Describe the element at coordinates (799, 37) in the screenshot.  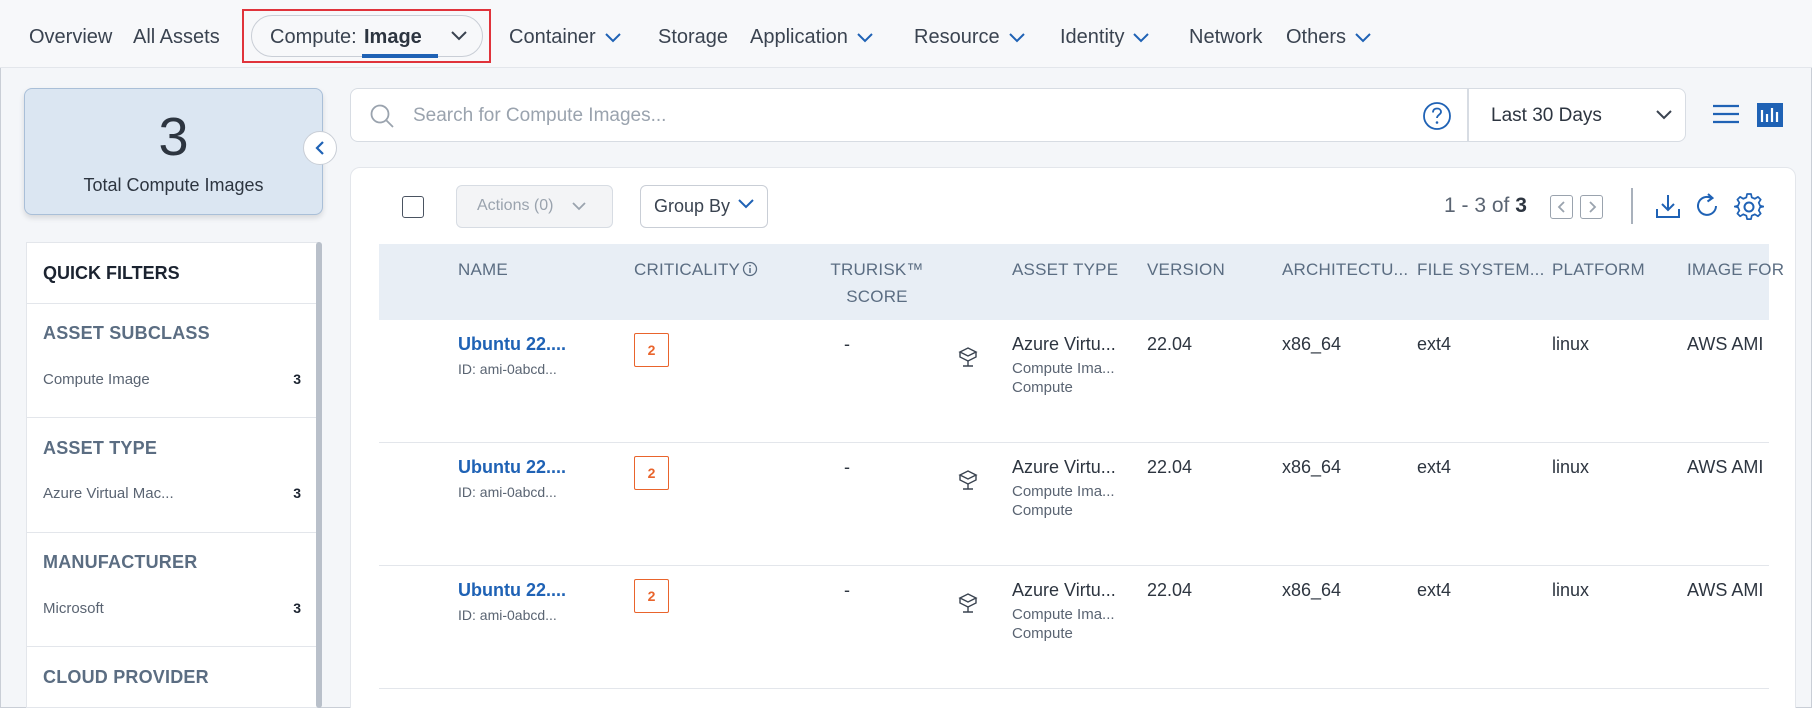
I see `nav-application-label: Application` at that location.